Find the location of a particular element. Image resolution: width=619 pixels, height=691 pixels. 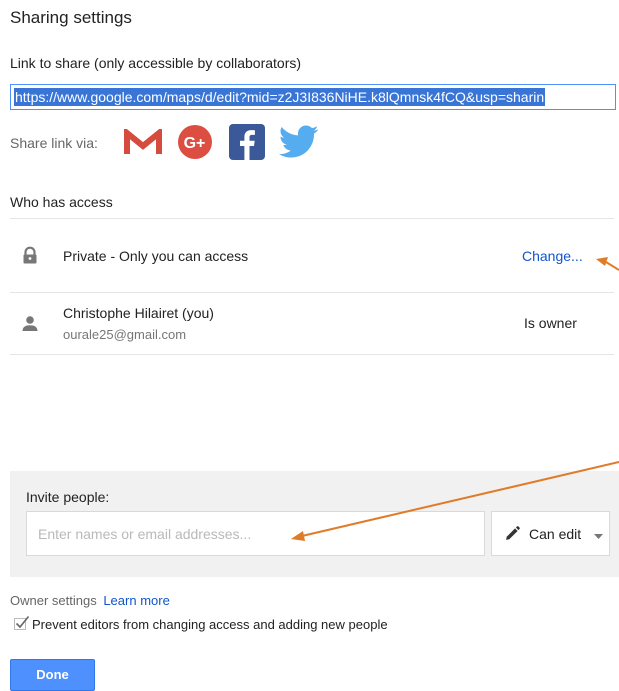

done-button: Done is located at coordinates (52, 675).